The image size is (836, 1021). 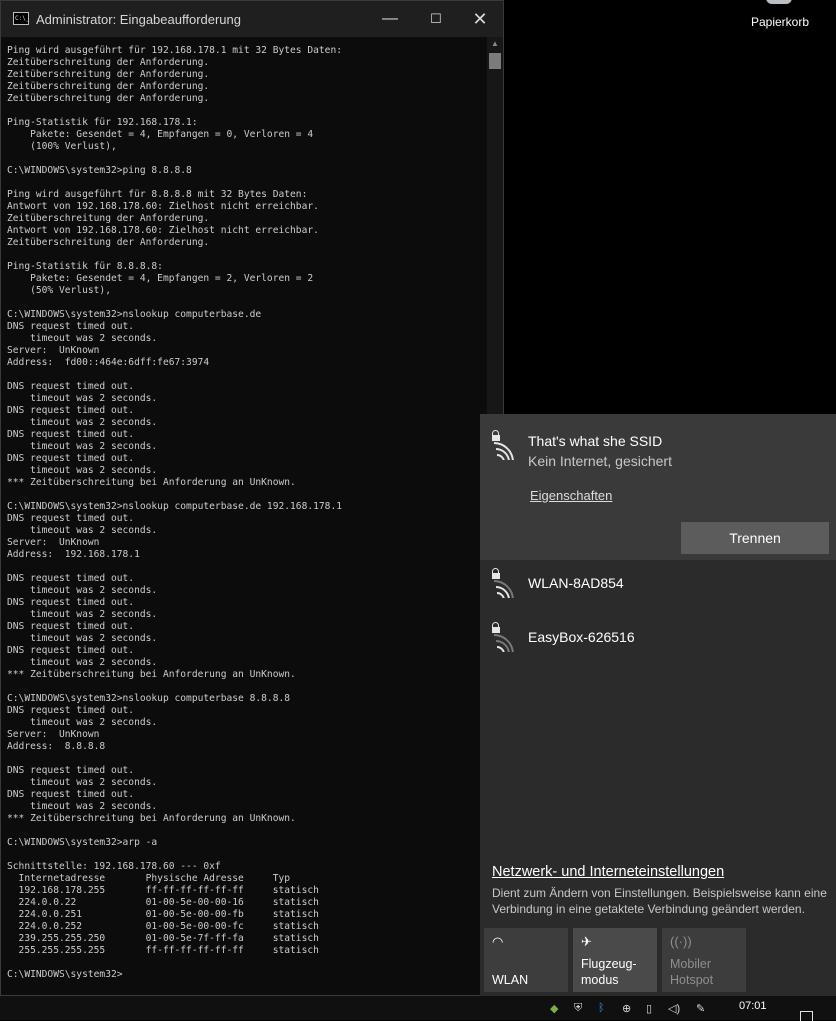 I want to click on recycle-bin: Papierkorb, so click(x=780, y=17).